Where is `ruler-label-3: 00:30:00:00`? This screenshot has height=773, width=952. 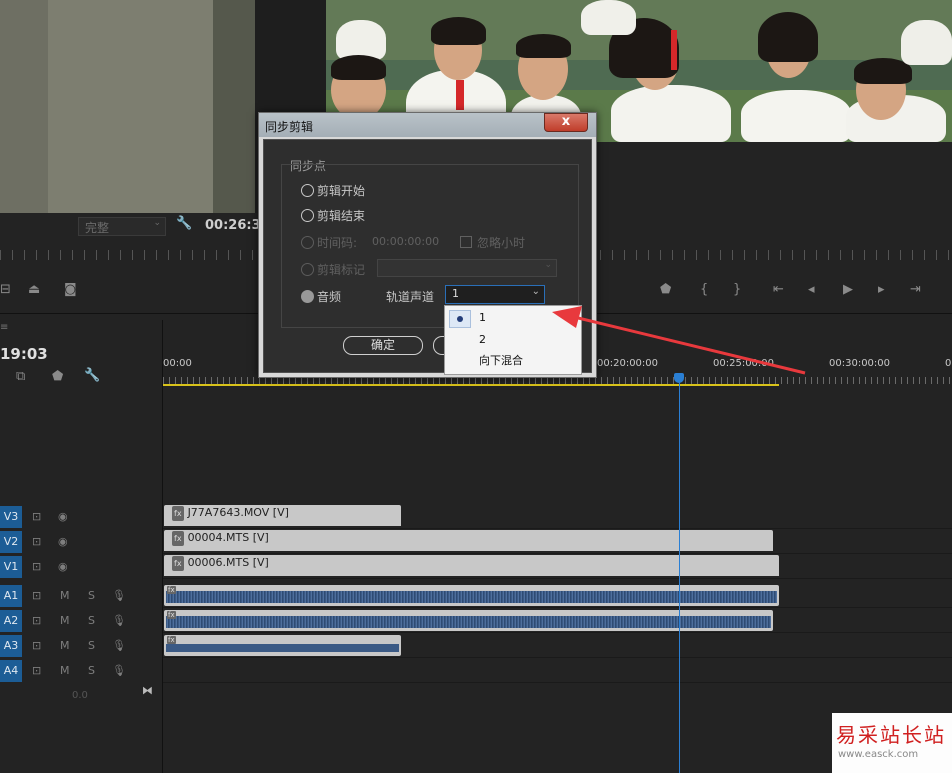 ruler-label-3: 00:30:00:00 is located at coordinates (860, 363).